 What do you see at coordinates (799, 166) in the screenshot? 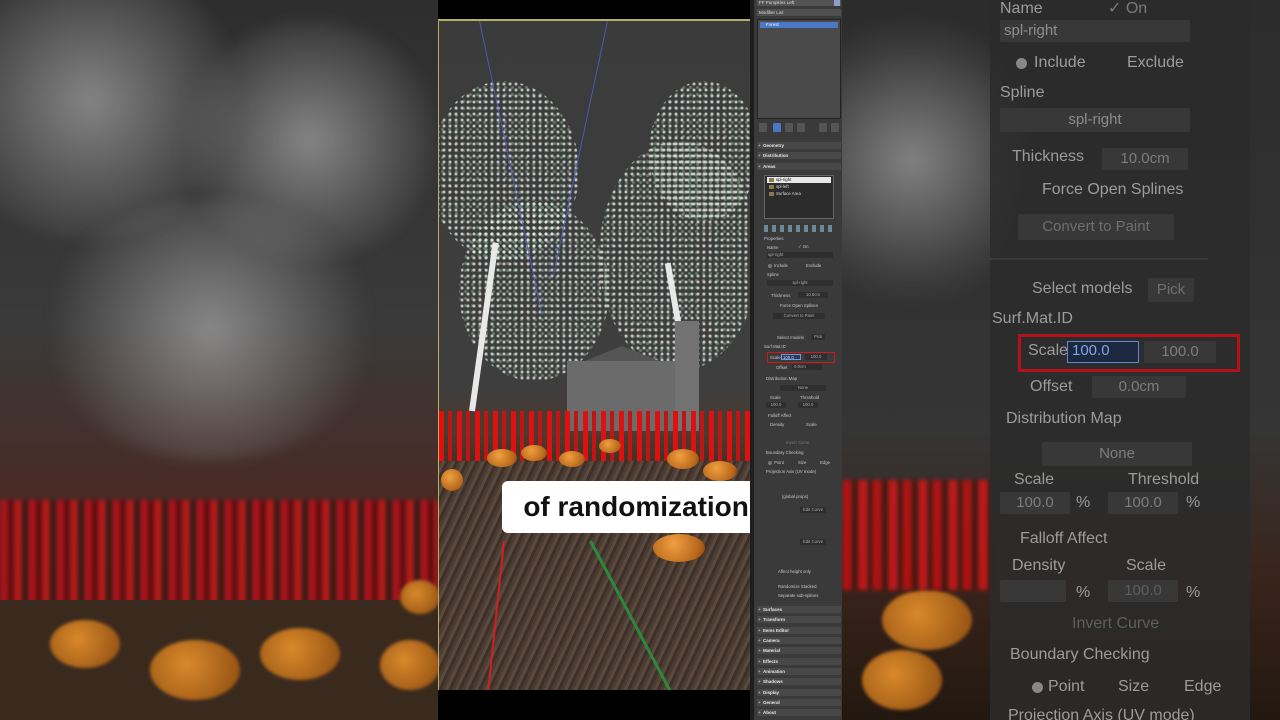
I see `rollout-areas: Areas` at bounding box center [799, 166].